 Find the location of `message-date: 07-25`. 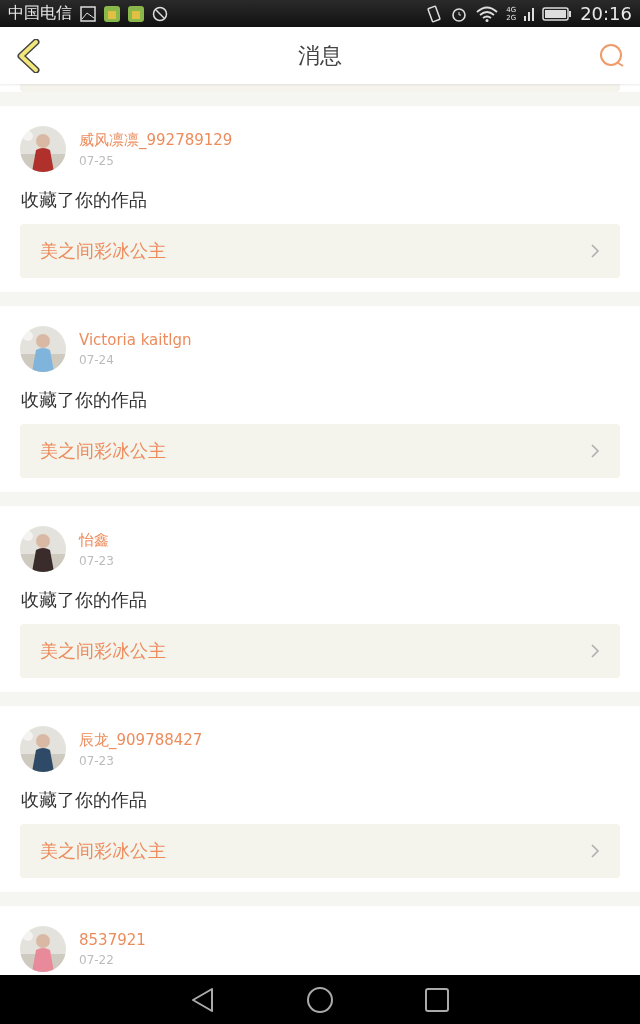

message-date: 07-25 is located at coordinates (97, 160).